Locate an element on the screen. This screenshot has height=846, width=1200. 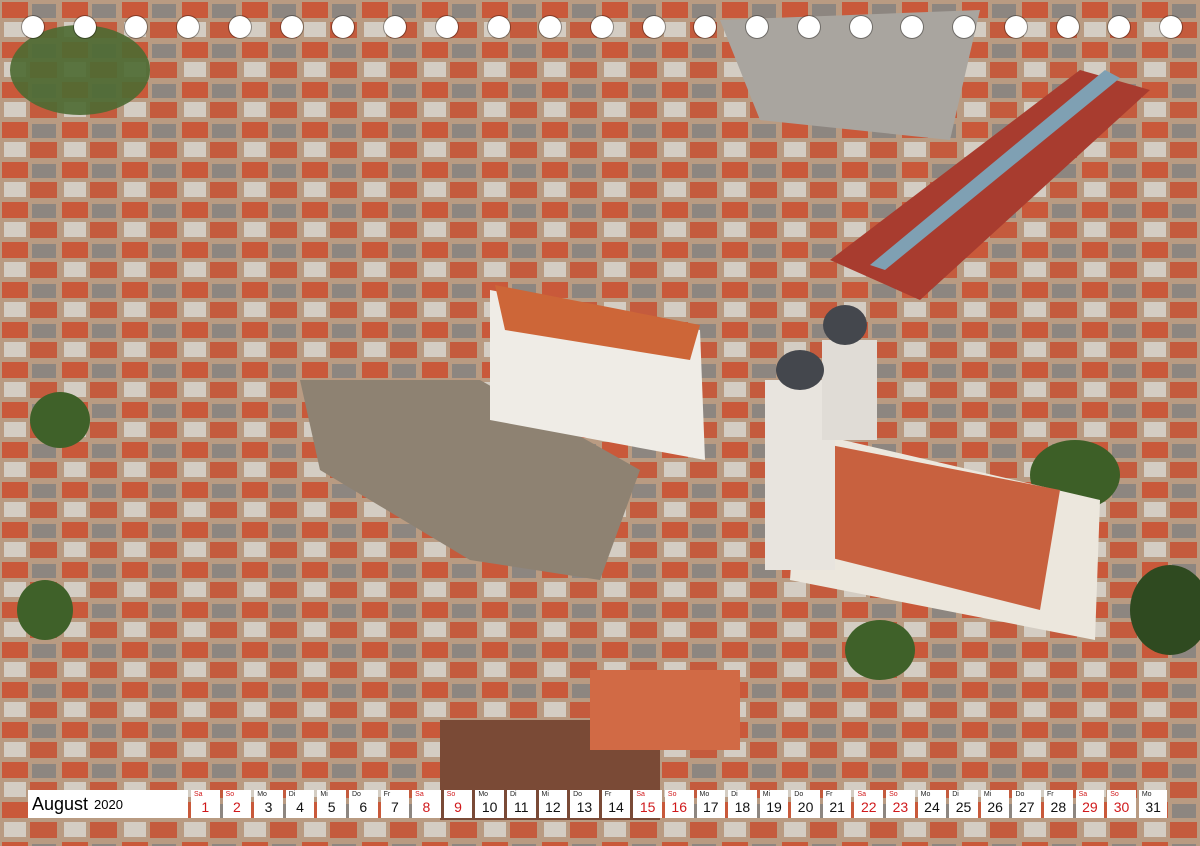
calendar-day: Fr 7 is located at coordinates (395, 804).